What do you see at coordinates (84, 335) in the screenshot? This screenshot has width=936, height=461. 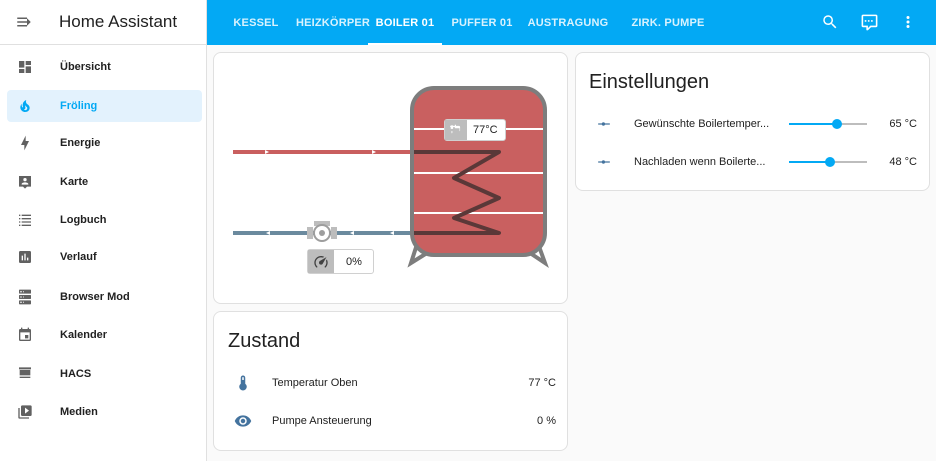 I see `sidebar-item-label: Kalender` at bounding box center [84, 335].